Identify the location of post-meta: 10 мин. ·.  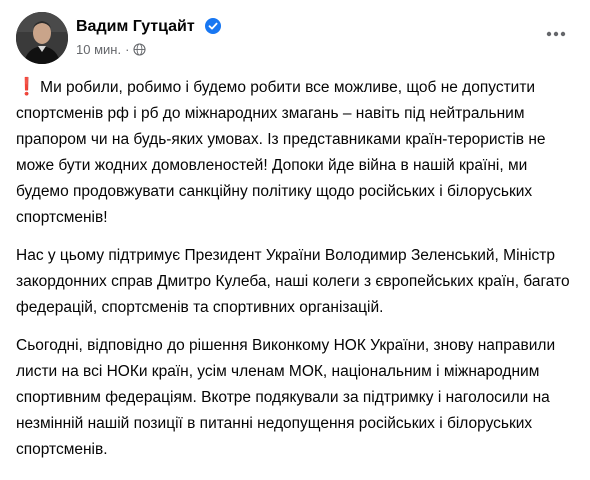
(111, 49).